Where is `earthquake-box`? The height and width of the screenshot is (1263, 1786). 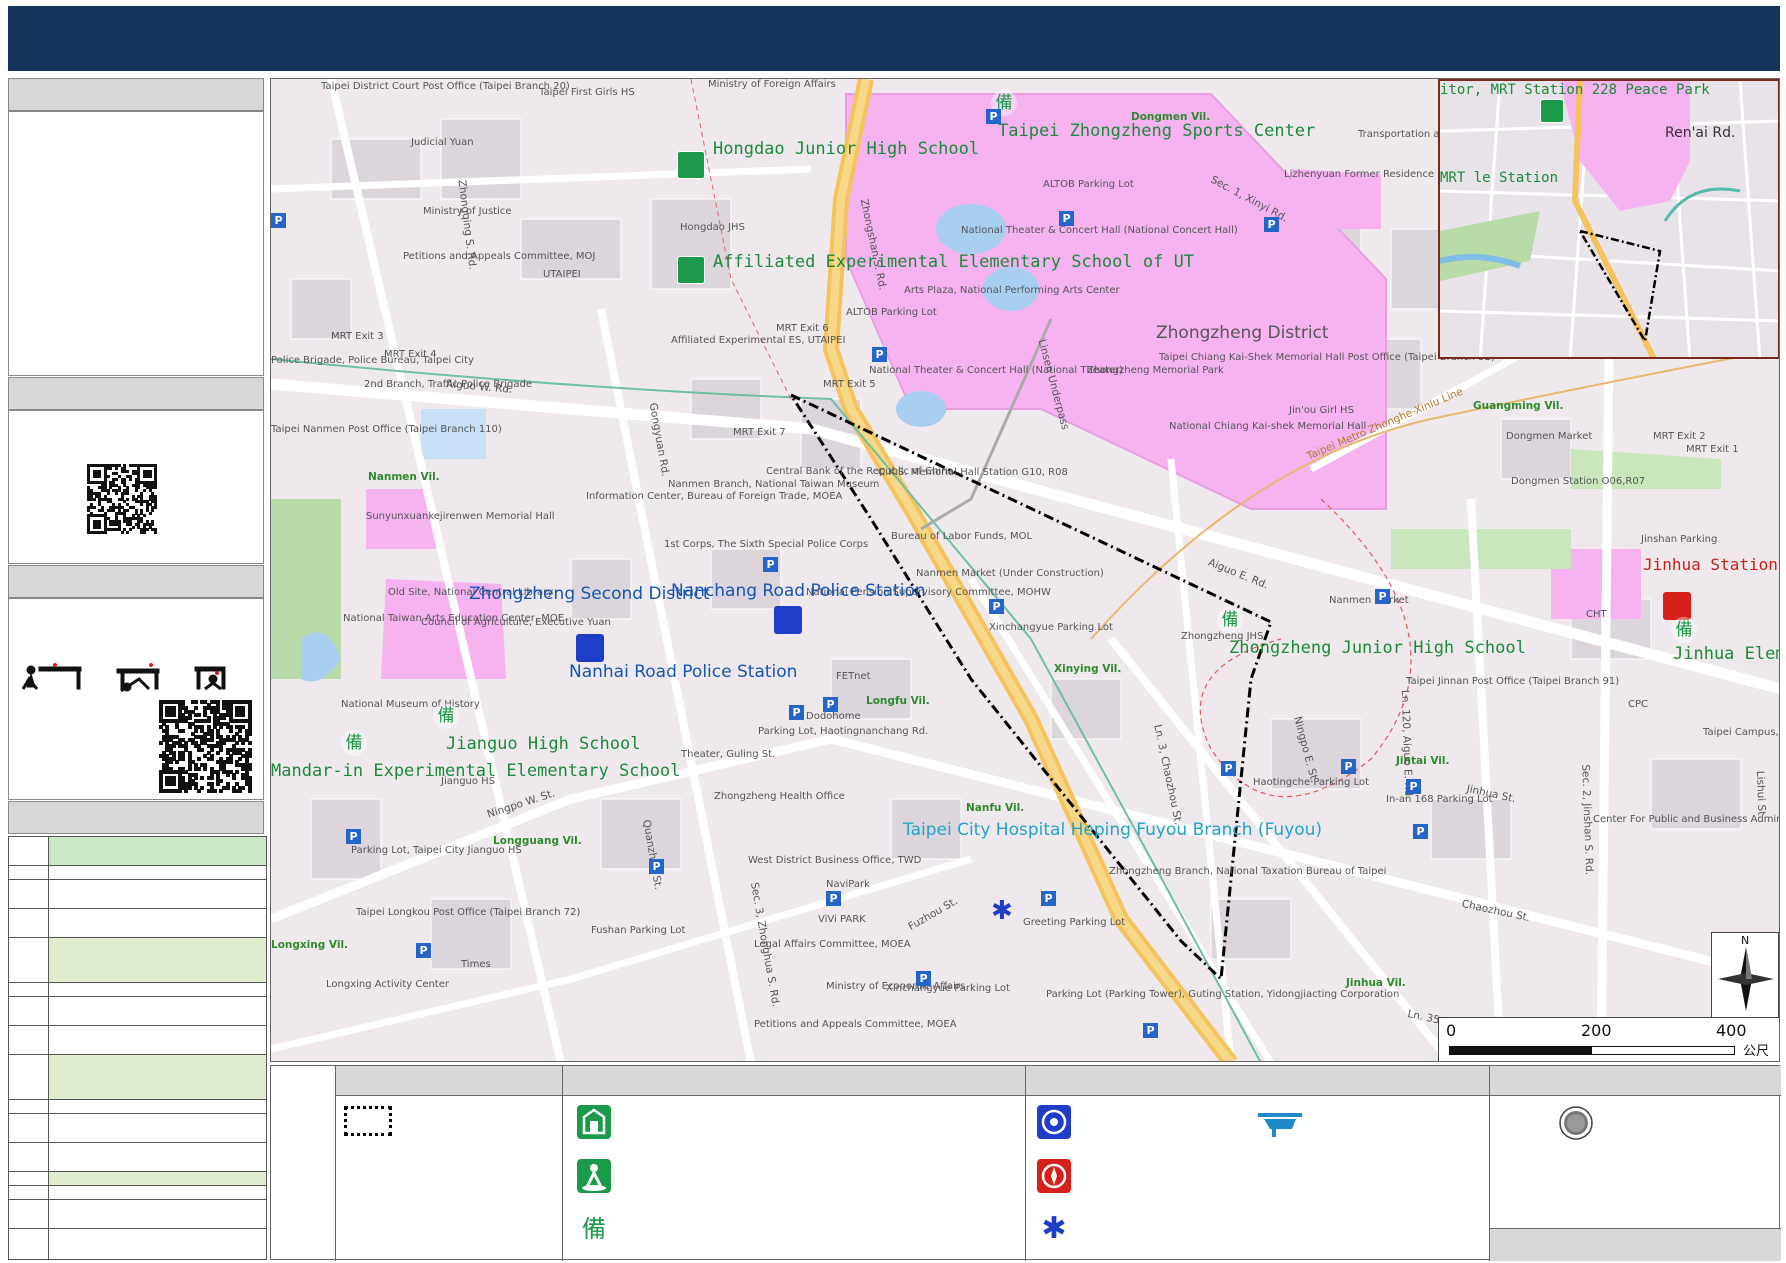 earthquake-box is located at coordinates (136, 699).